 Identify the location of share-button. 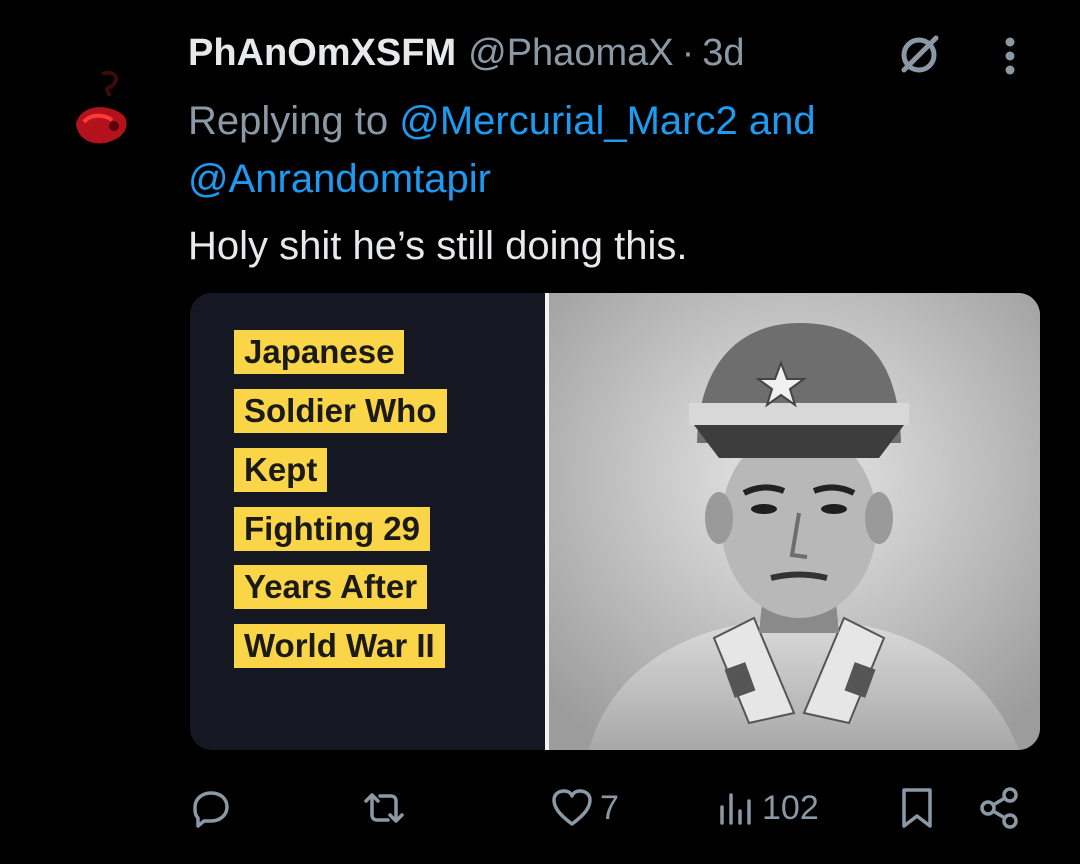
(1000, 808).